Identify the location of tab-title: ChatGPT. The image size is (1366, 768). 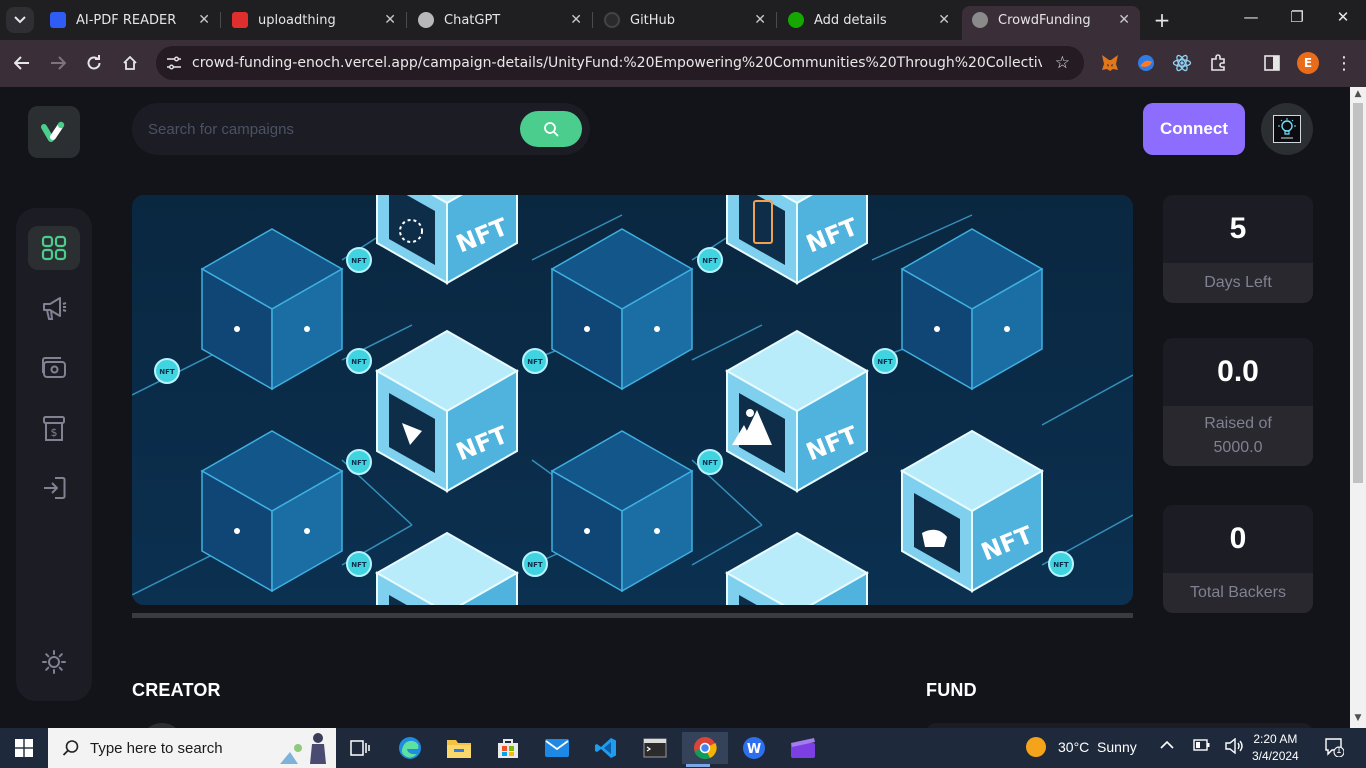
(472, 20).